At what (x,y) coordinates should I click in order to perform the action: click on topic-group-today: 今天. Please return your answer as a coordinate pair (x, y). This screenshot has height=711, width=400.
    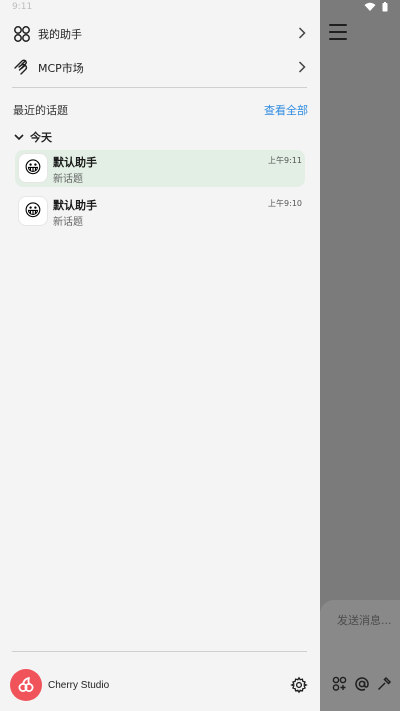
    Looking at the image, I should click on (33, 137).